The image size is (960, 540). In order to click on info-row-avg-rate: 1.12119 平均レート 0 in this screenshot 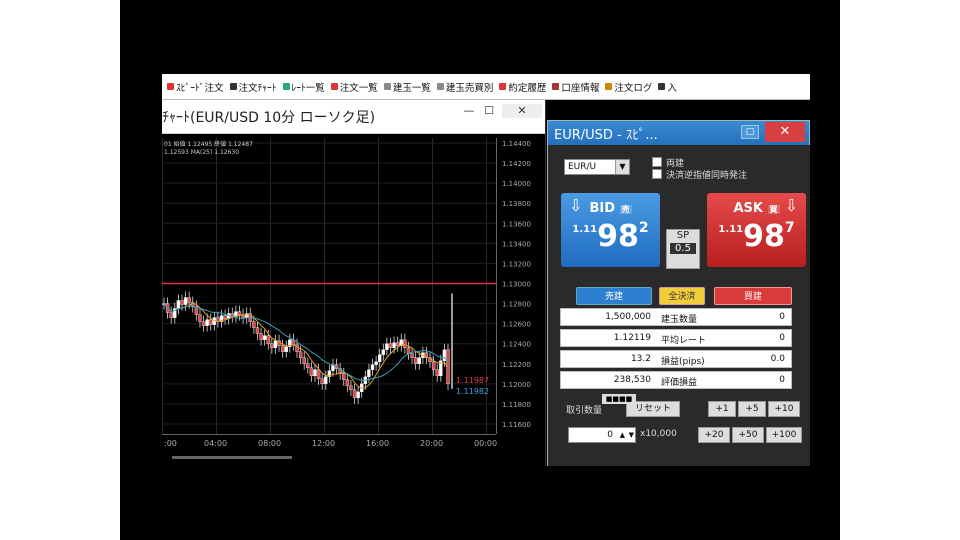, I will do `click(676, 338)`.